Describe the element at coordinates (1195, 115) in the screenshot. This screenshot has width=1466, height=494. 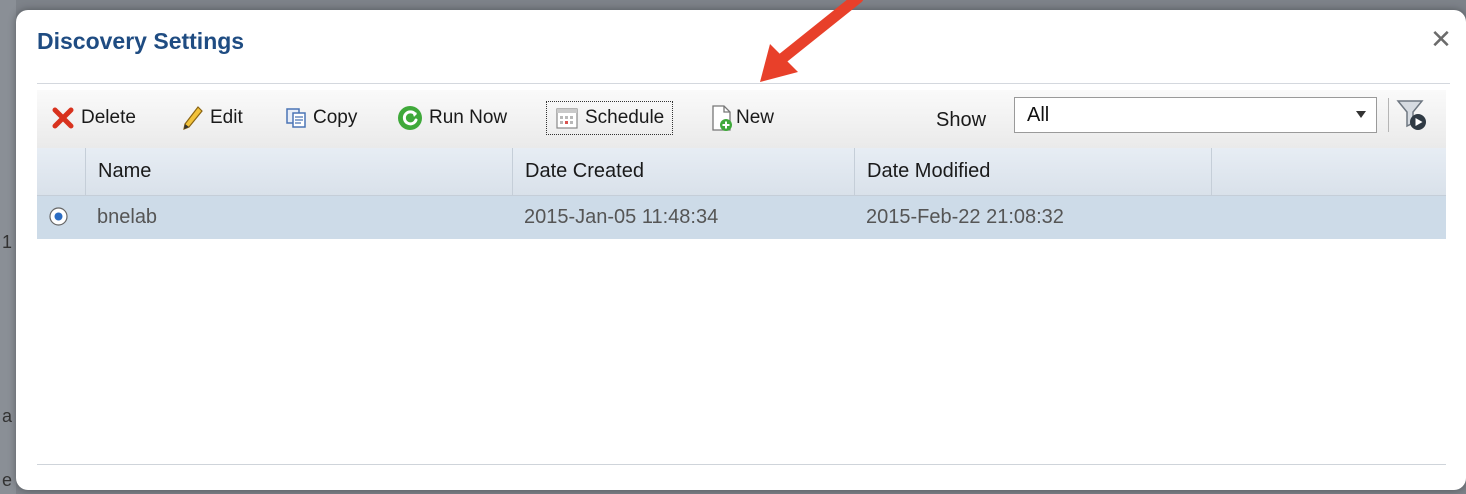
I see `show-select: All` at that location.